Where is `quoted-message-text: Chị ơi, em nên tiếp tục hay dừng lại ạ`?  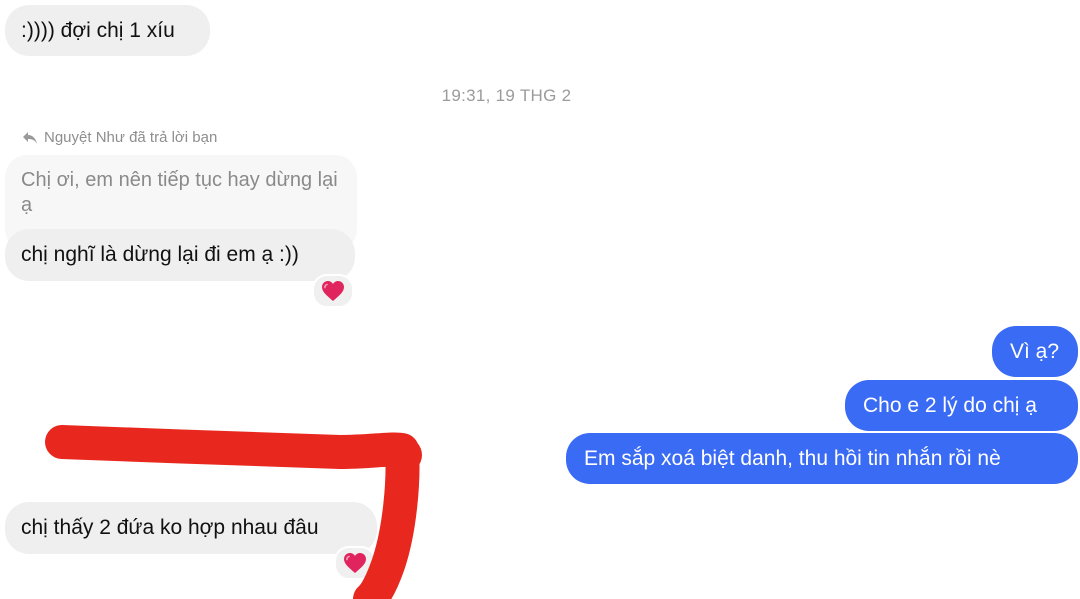
quoted-message-text: Chị ơi, em nên tiếp tục hay dừng lại ạ is located at coordinates (179, 192).